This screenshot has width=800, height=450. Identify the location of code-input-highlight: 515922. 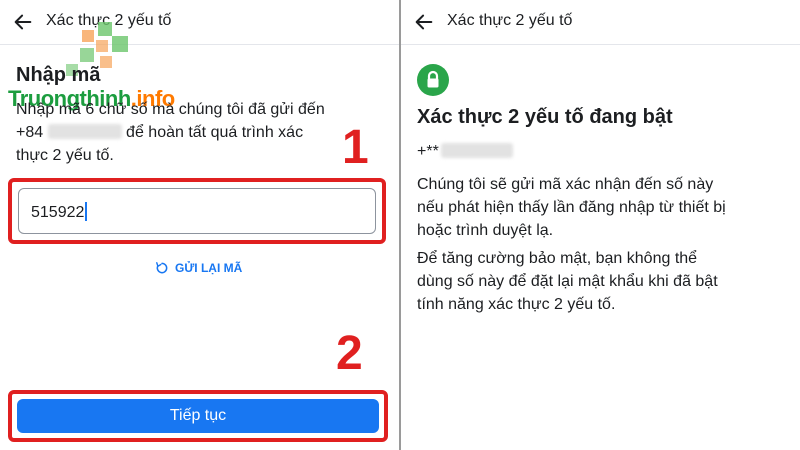
(197, 211).